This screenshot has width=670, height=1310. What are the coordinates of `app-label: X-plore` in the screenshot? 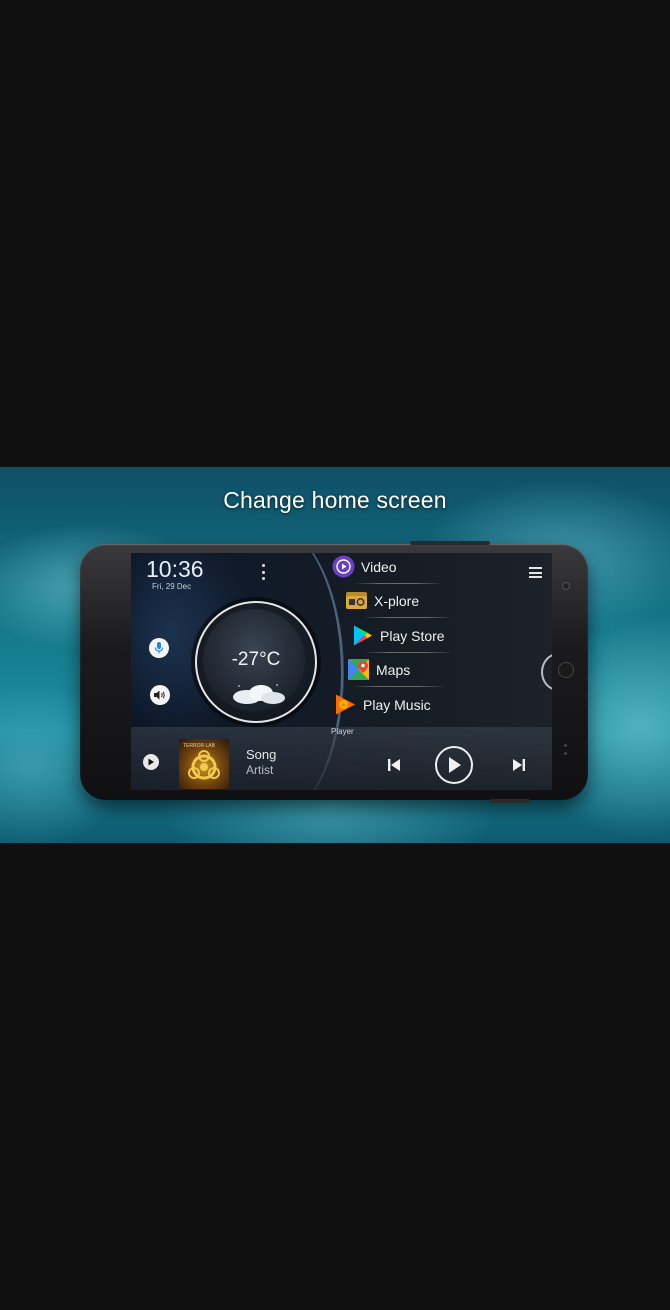 It's located at (397, 600).